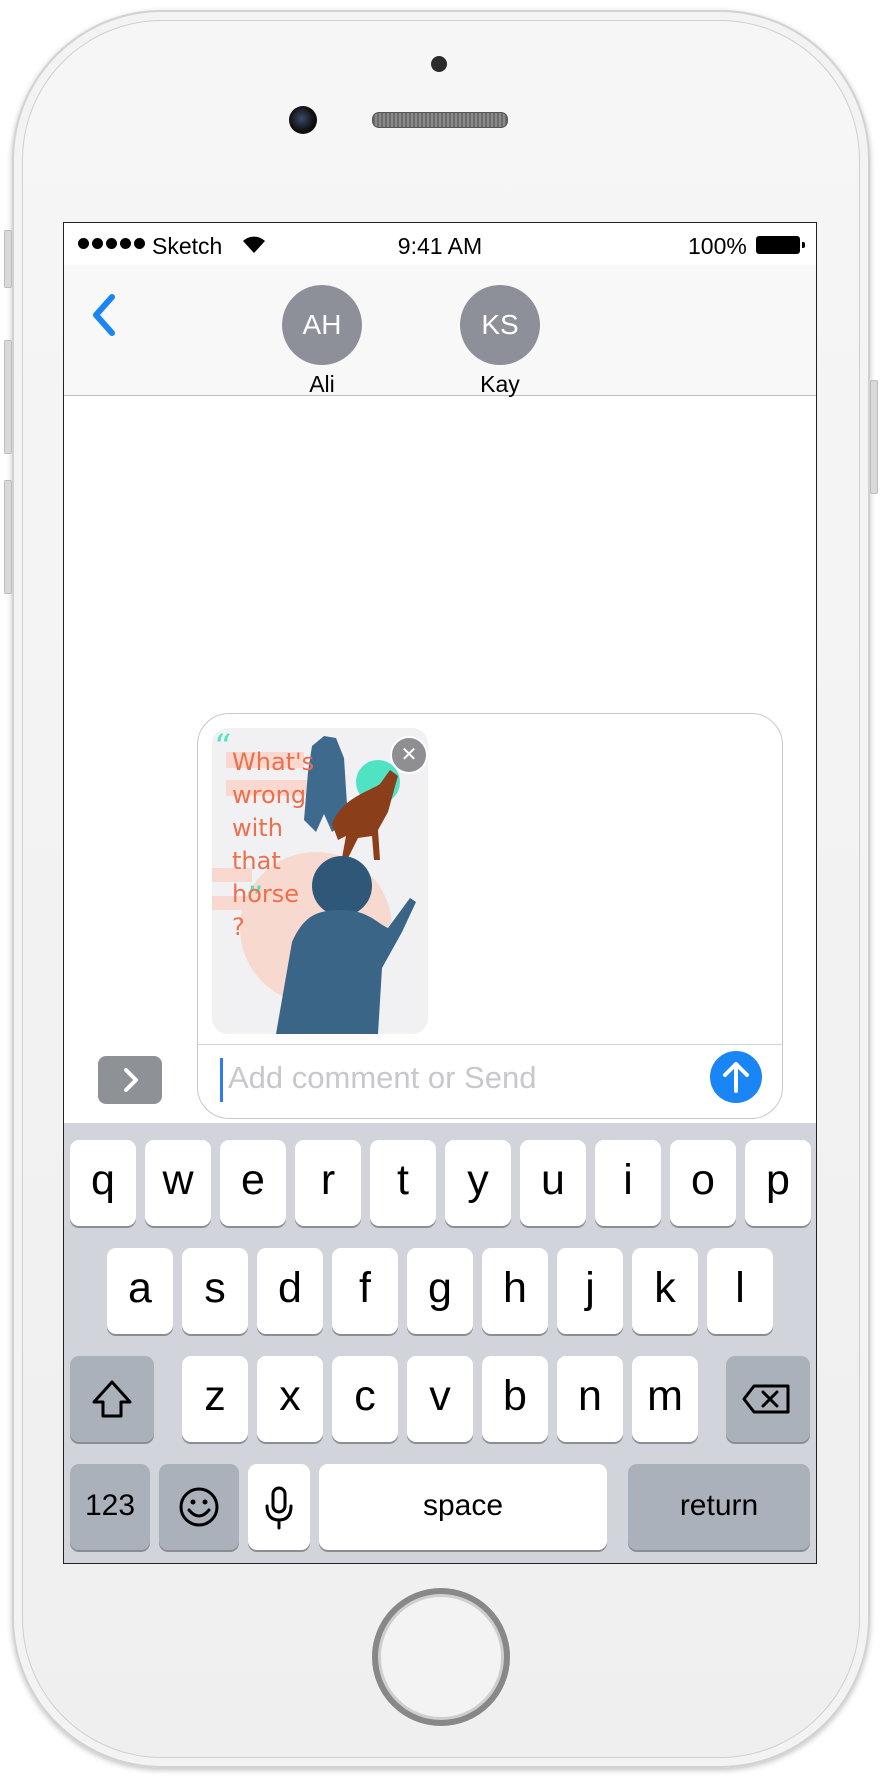 The image size is (882, 1778). I want to click on key-q: q, so click(103, 1183).